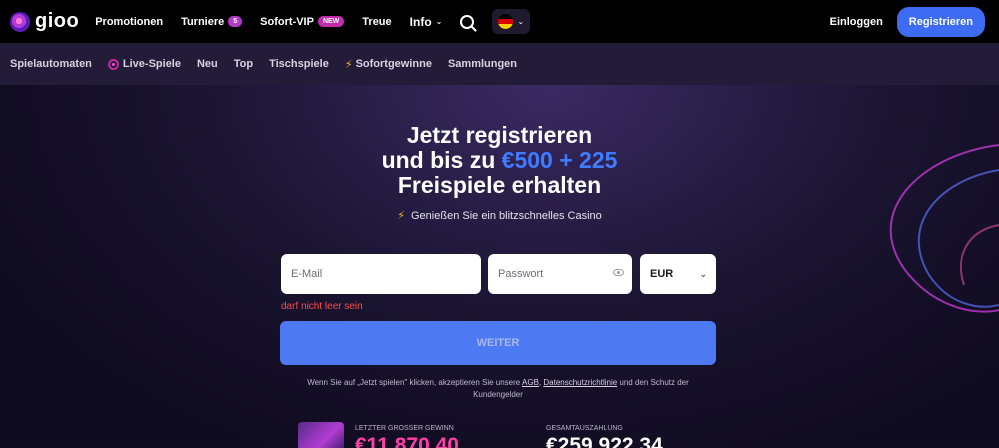  Describe the element at coordinates (322, 306) in the screenshot. I see `email-error-message: darf nicht leer sein` at that location.